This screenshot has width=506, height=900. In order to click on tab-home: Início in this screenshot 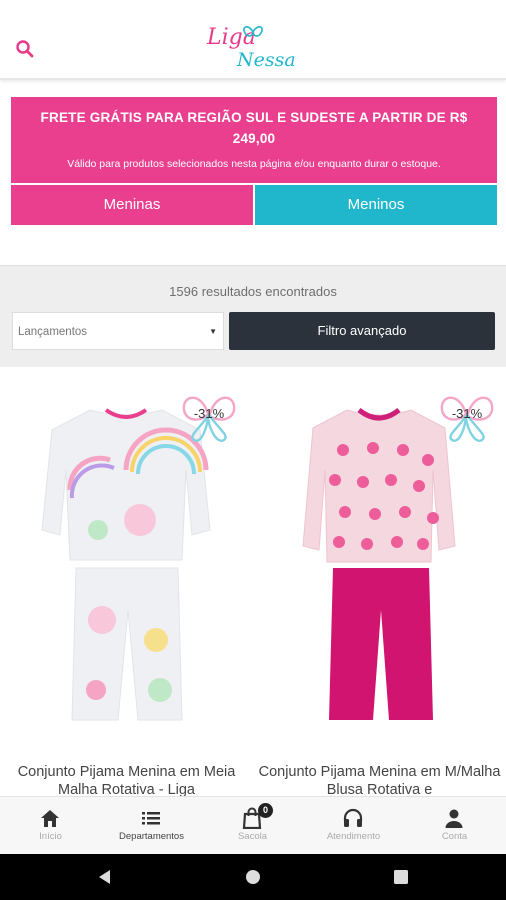, I will do `click(50, 826)`.